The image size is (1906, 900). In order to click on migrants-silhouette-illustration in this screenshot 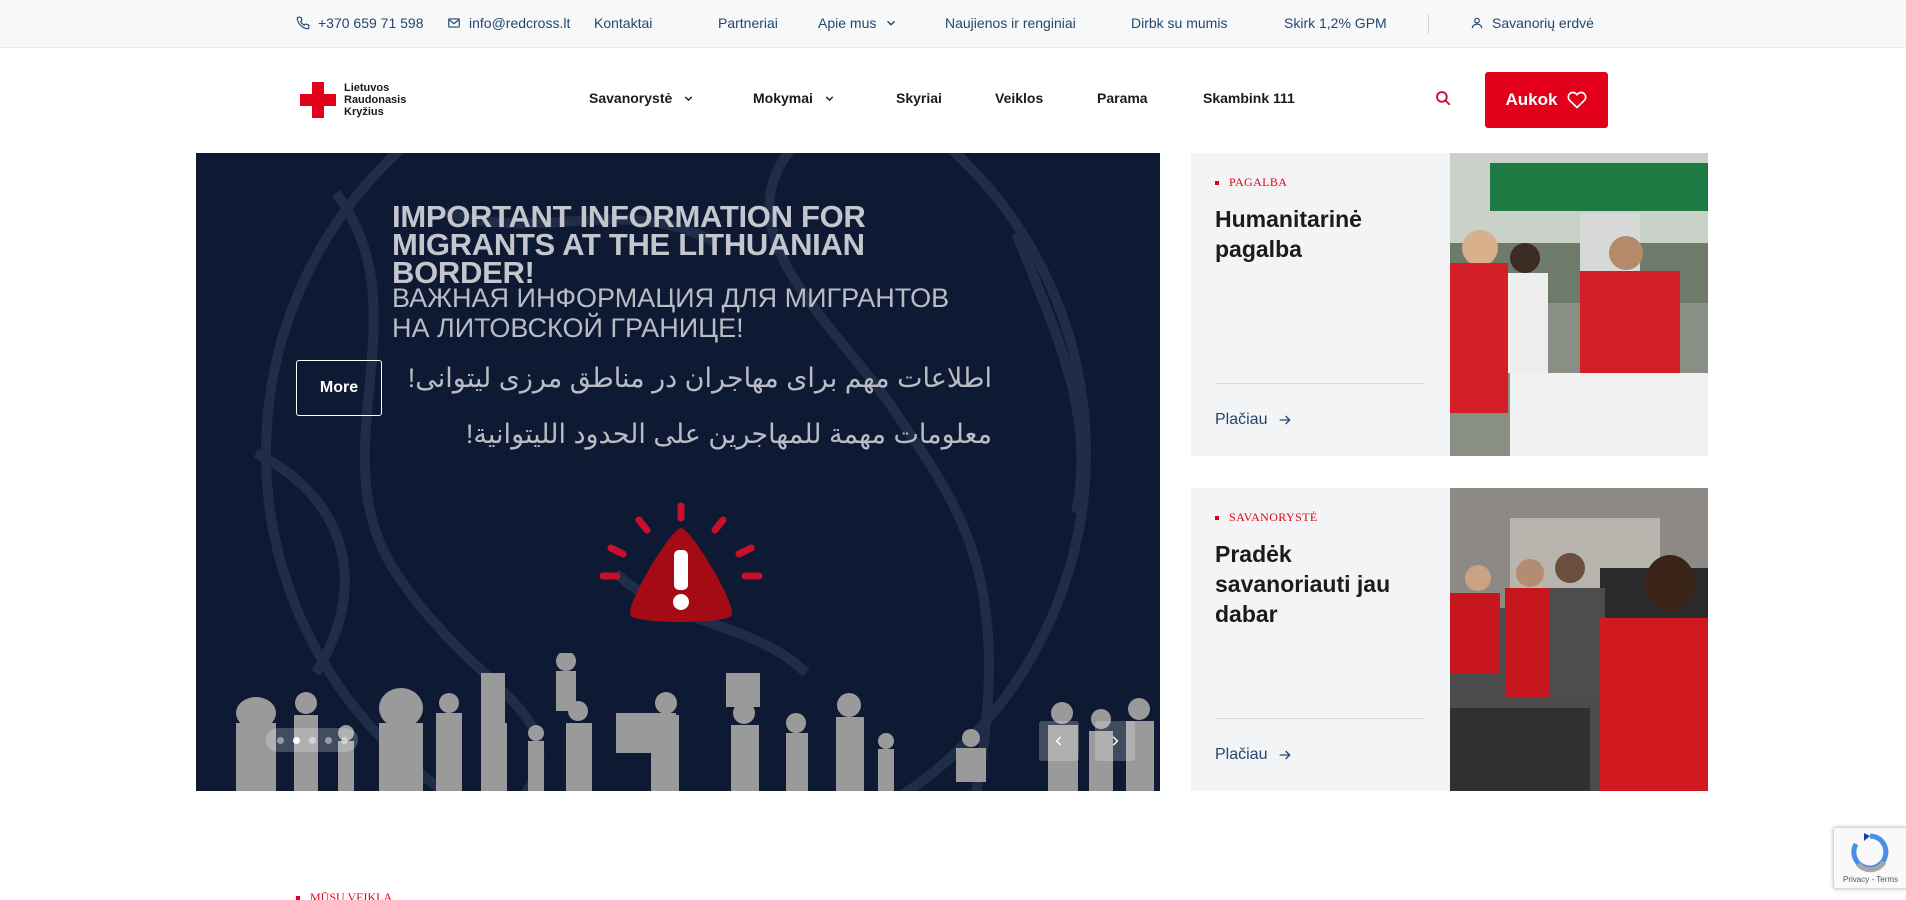, I will do `click(695, 722)`.